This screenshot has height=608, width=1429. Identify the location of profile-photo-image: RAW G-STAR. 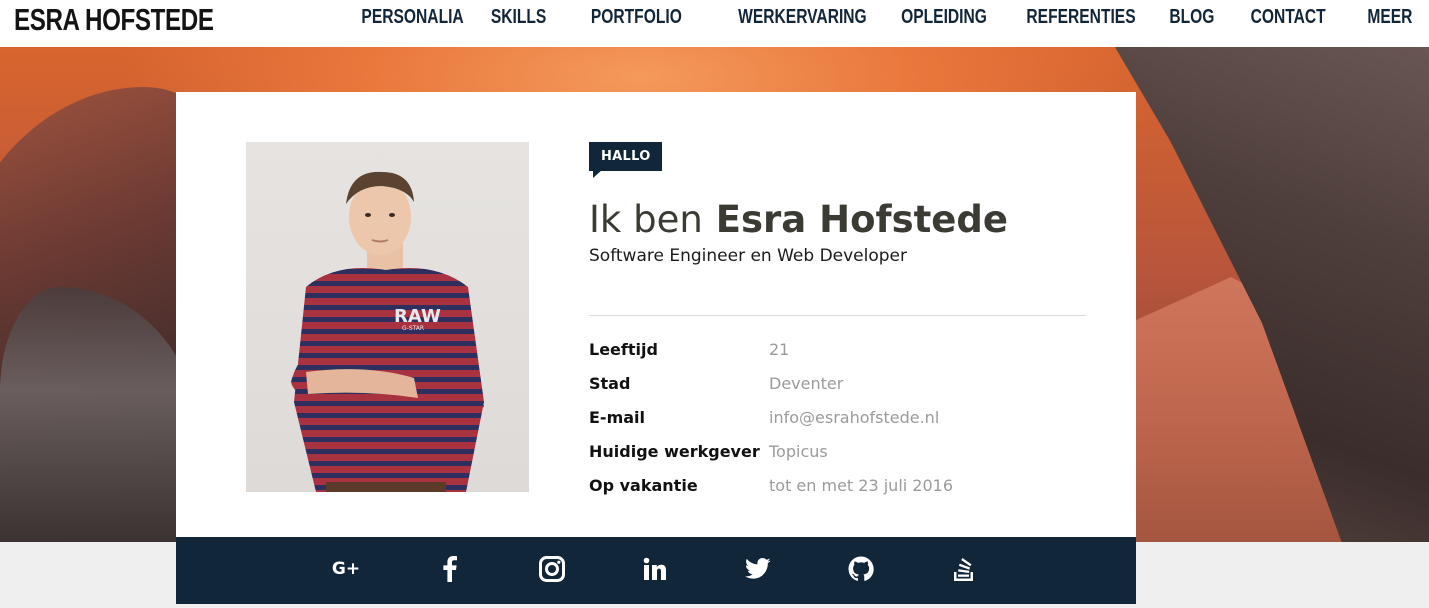
(387, 331).